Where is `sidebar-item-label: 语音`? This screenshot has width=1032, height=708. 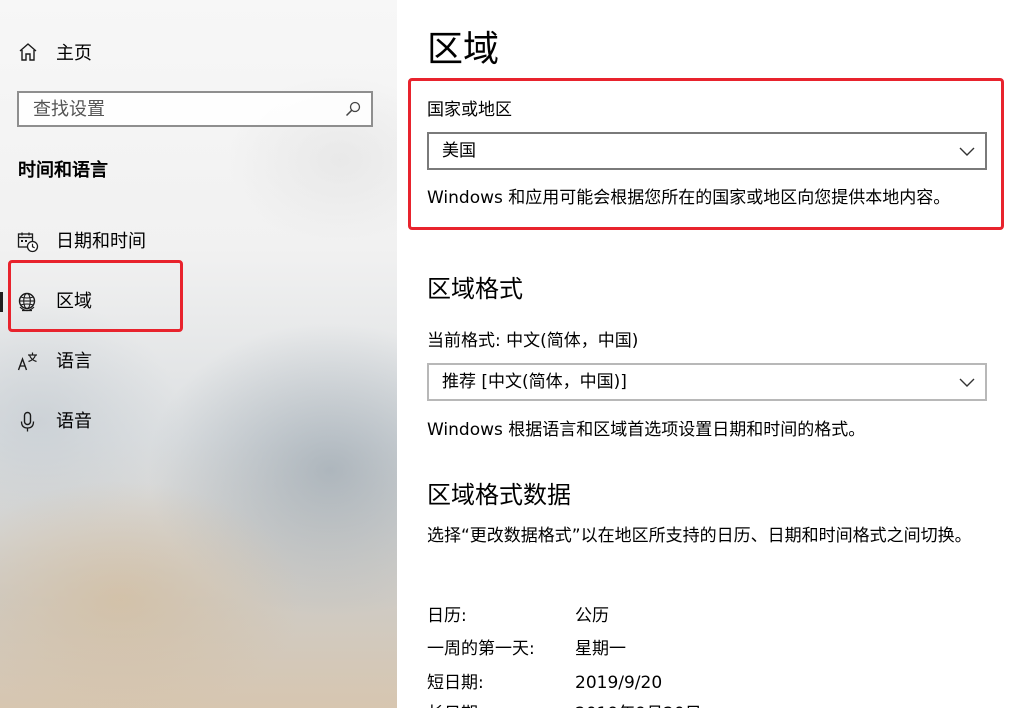
sidebar-item-label: 语音 is located at coordinates (74, 421).